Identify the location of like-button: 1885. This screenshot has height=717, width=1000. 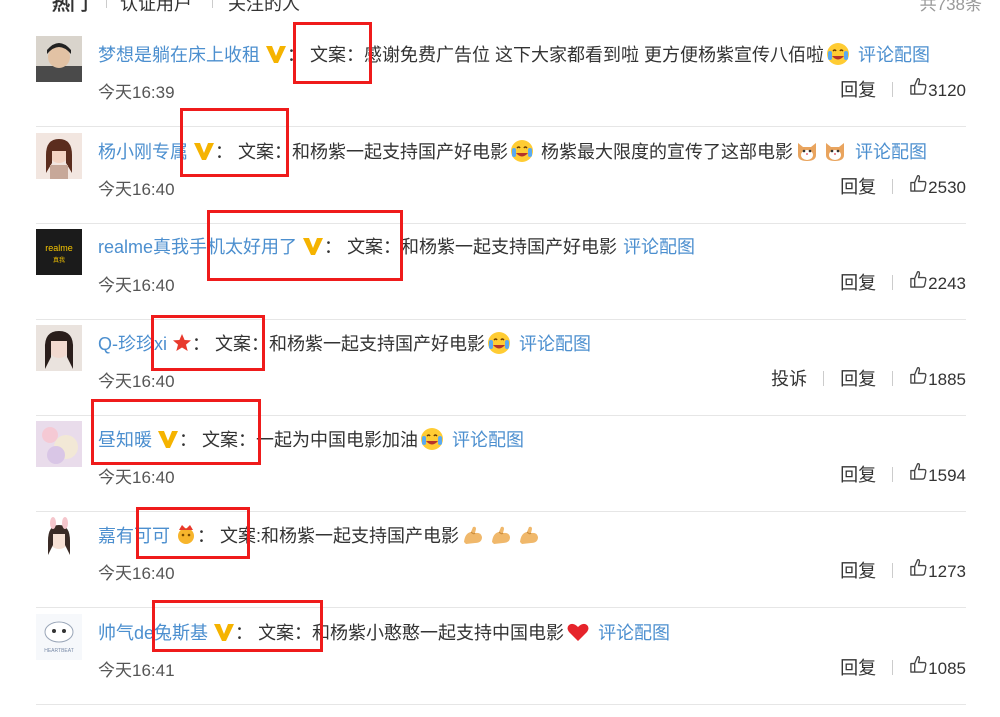
(937, 378).